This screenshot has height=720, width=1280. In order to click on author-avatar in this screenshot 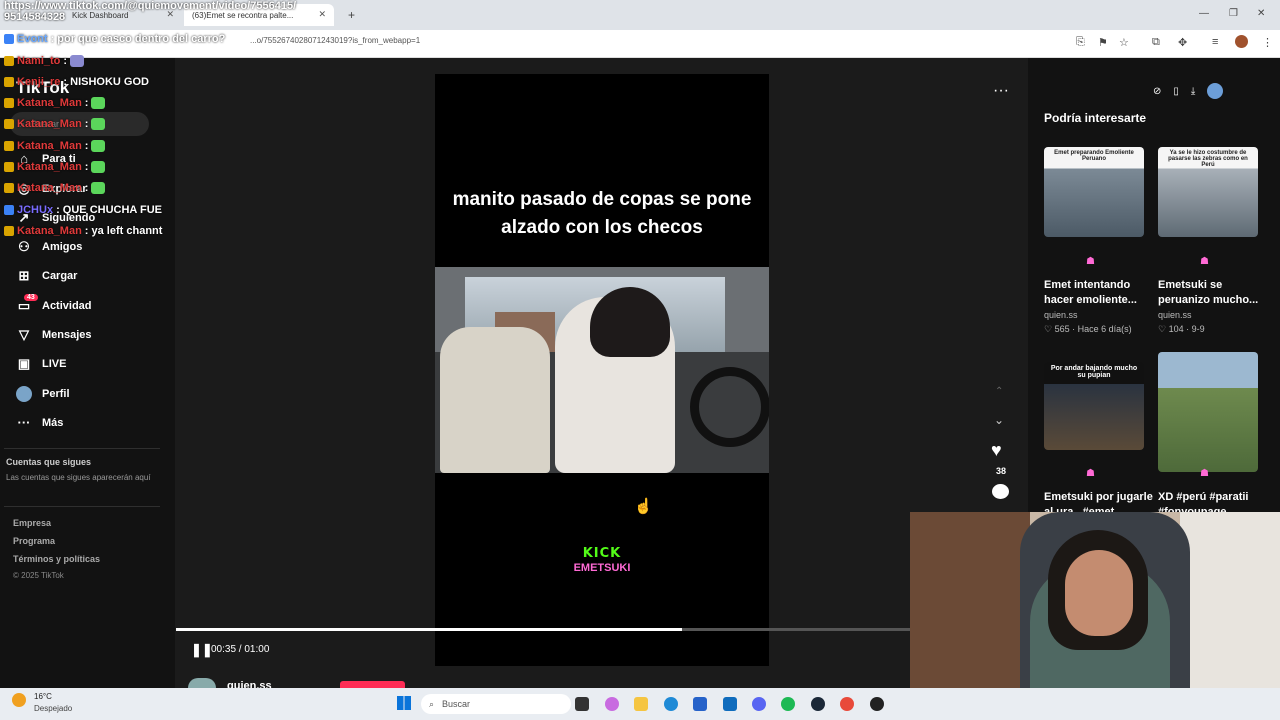, I will do `click(202, 683)`.